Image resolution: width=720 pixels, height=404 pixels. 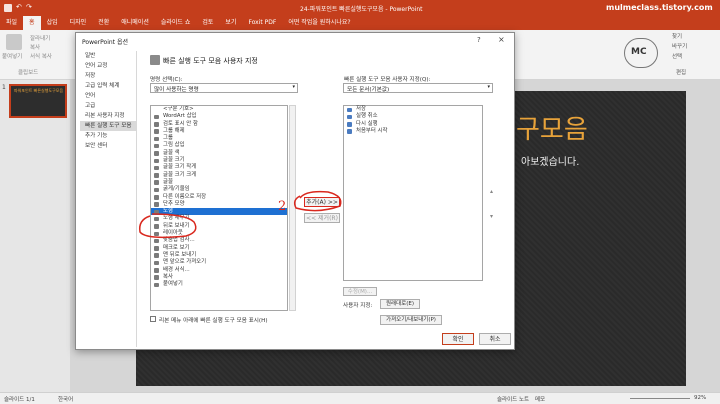 I want to click on step-number-2: 2, so click(x=282, y=206).